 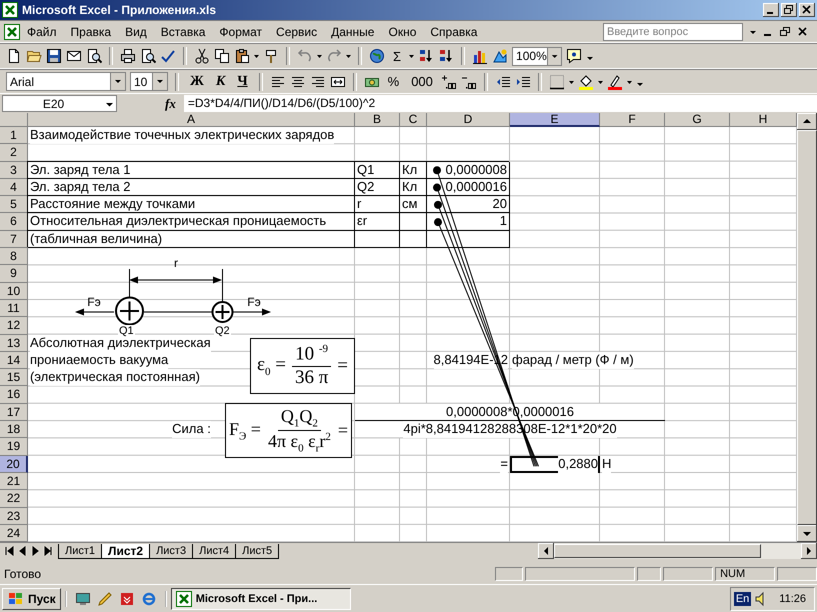 What do you see at coordinates (377, 120) in the screenshot?
I see `column-header: B` at bounding box center [377, 120].